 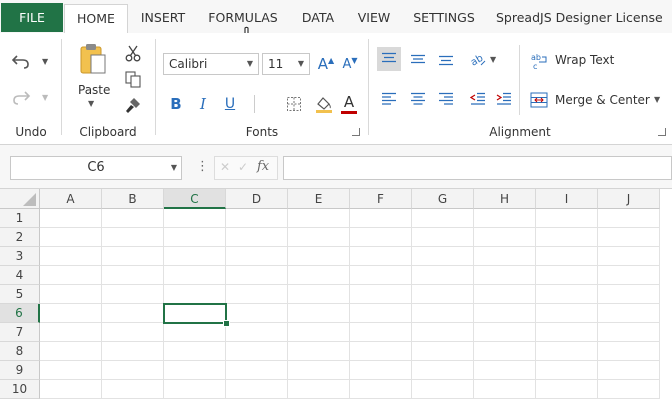 I want to click on merge-center-icon, so click(x=539, y=100).